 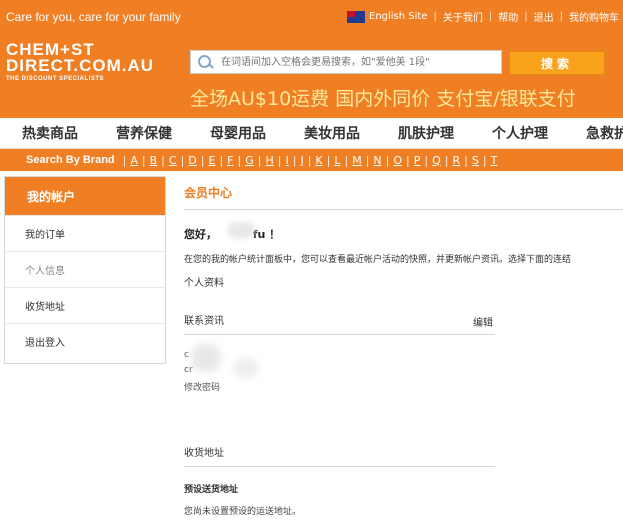 What do you see at coordinates (85, 341) in the screenshot?
I see `sidebar-item-logout: 退出登入` at bounding box center [85, 341].